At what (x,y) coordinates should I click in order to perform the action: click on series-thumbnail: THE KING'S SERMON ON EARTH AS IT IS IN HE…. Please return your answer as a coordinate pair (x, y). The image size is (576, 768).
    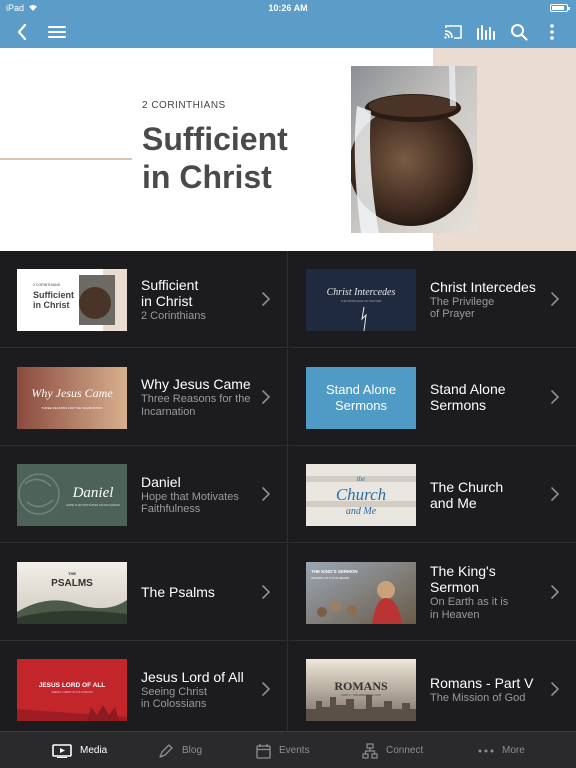
    Looking at the image, I should click on (361, 592).